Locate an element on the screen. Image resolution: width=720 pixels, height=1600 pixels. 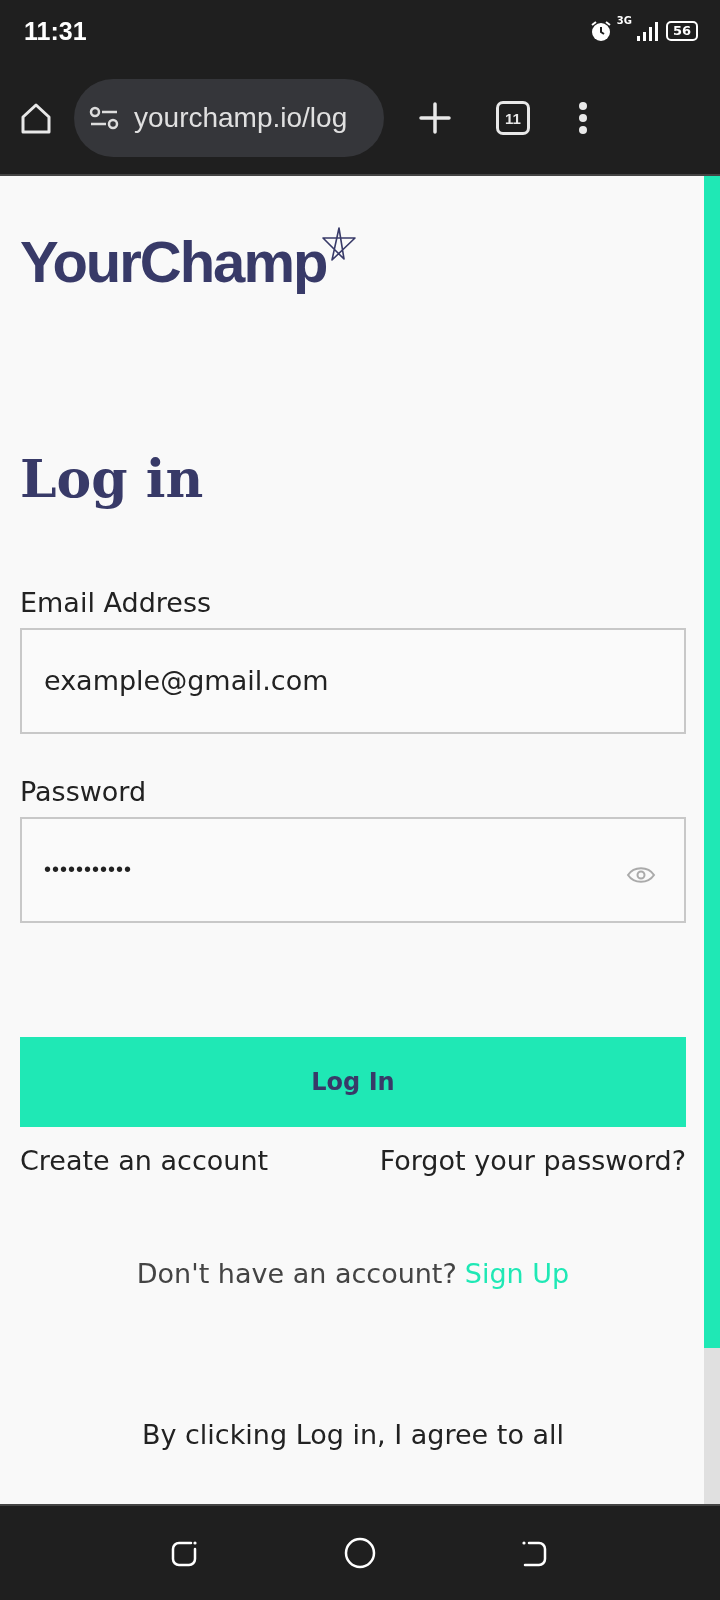
address-bar: yourchamp.io/log is located at coordinates (229, 118).